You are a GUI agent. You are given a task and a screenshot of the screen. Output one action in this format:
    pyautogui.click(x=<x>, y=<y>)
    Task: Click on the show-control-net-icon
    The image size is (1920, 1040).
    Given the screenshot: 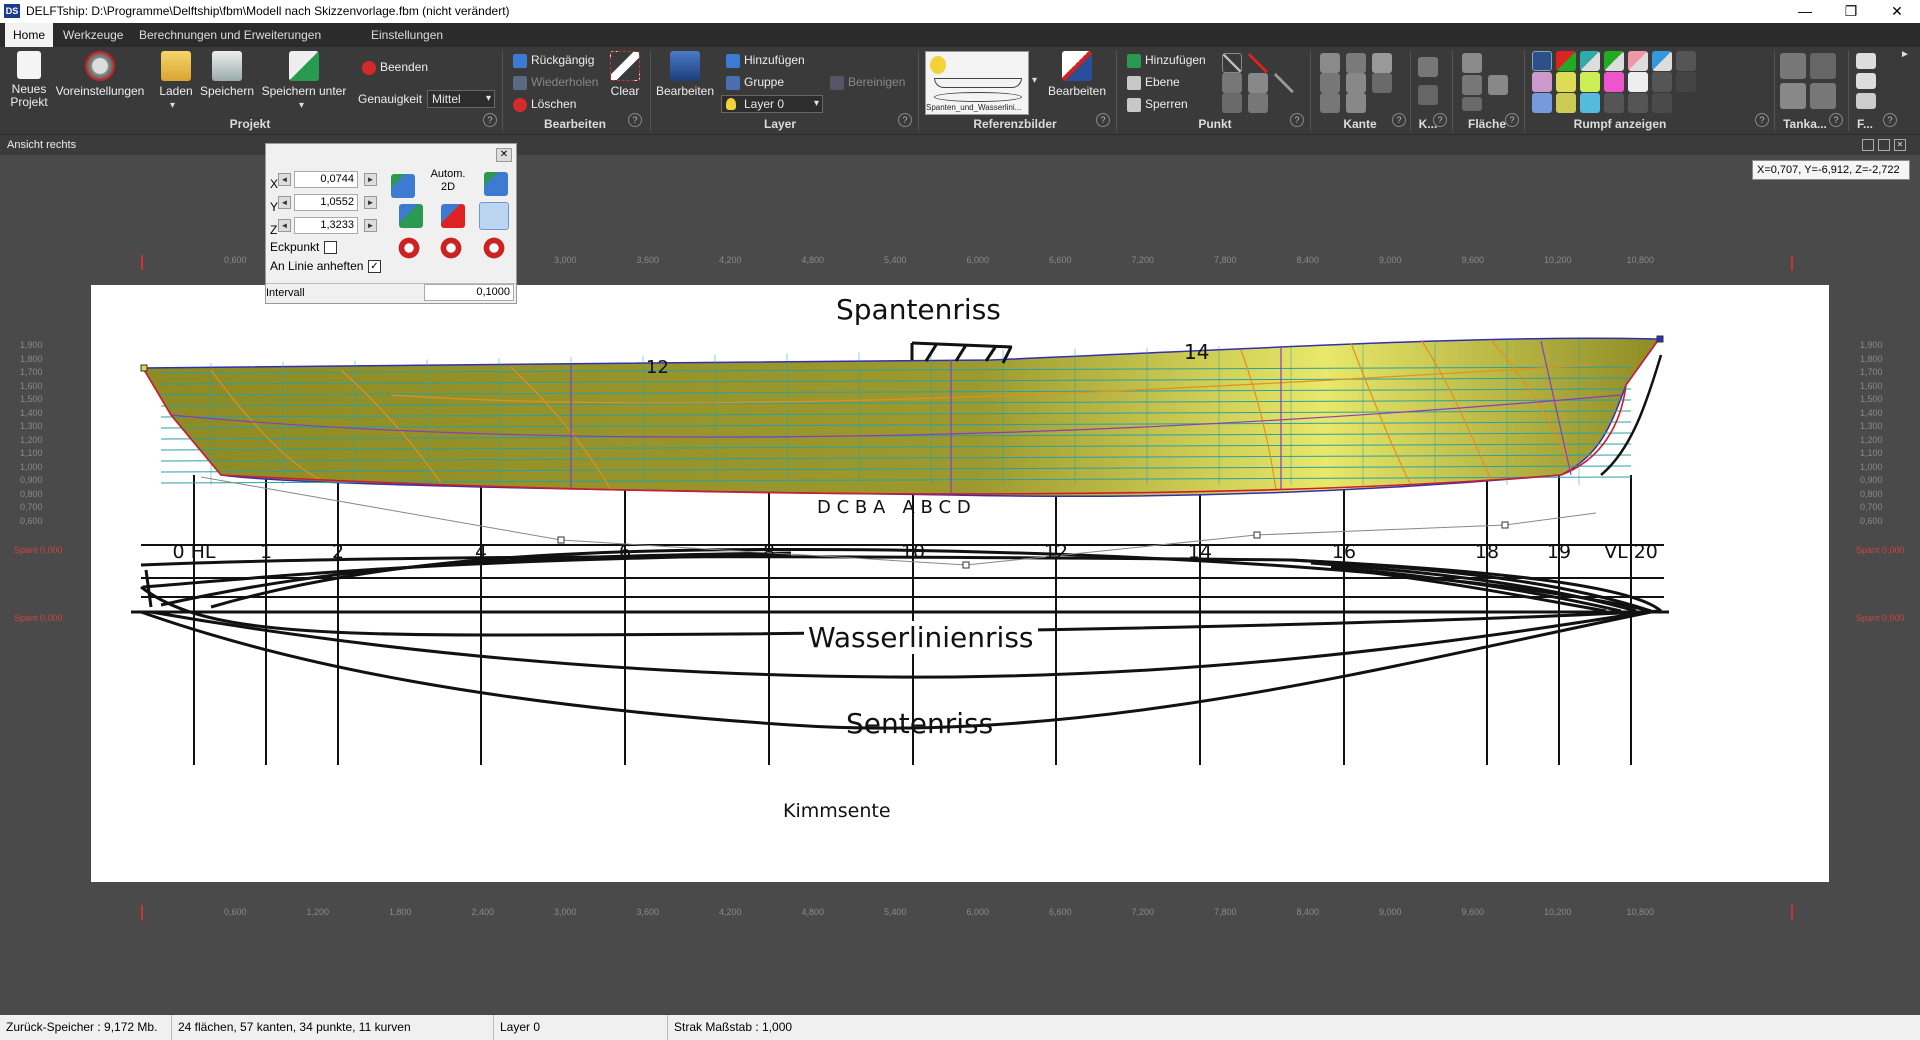 What is the action you would take?
    pyautogui.click(x=1542, y=61)
    